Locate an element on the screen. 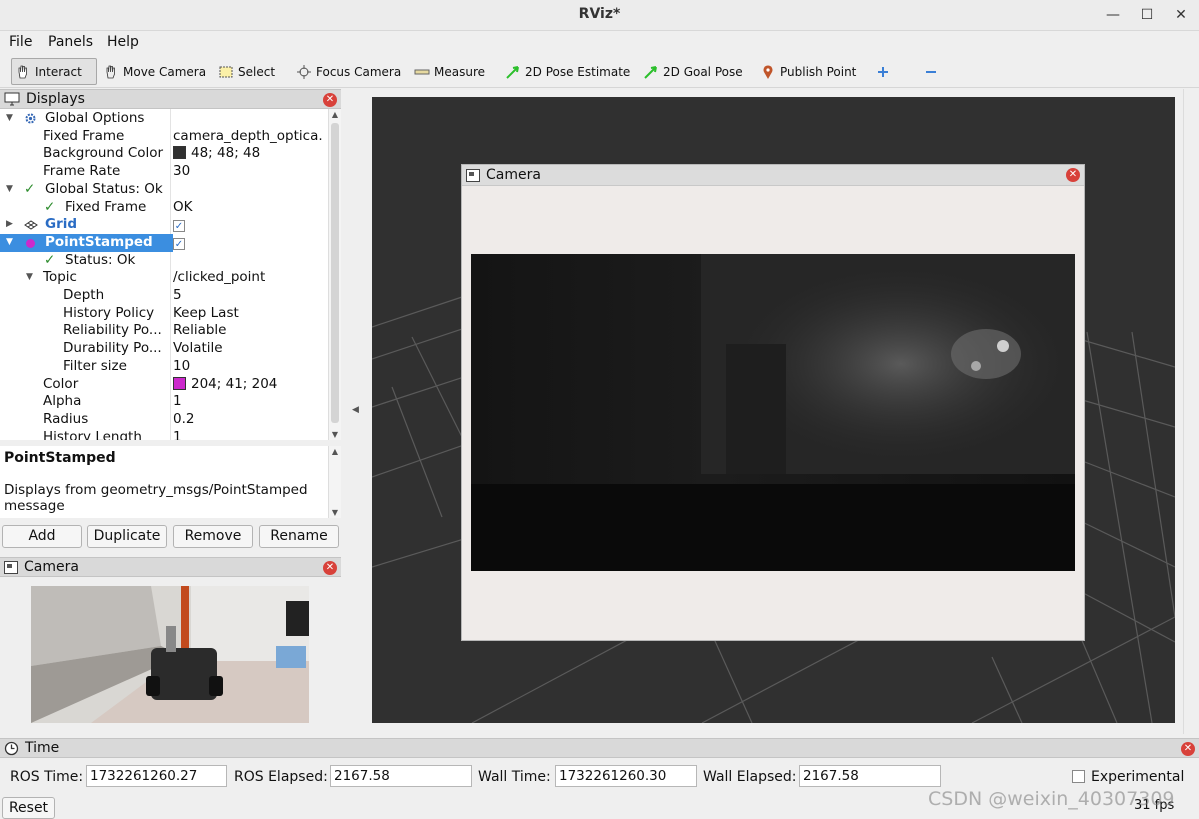 Image resolution: width=1199 pixels, height=819 pixels. camera-panel-close-icon: ✕ is located at coordinates (330, 568).